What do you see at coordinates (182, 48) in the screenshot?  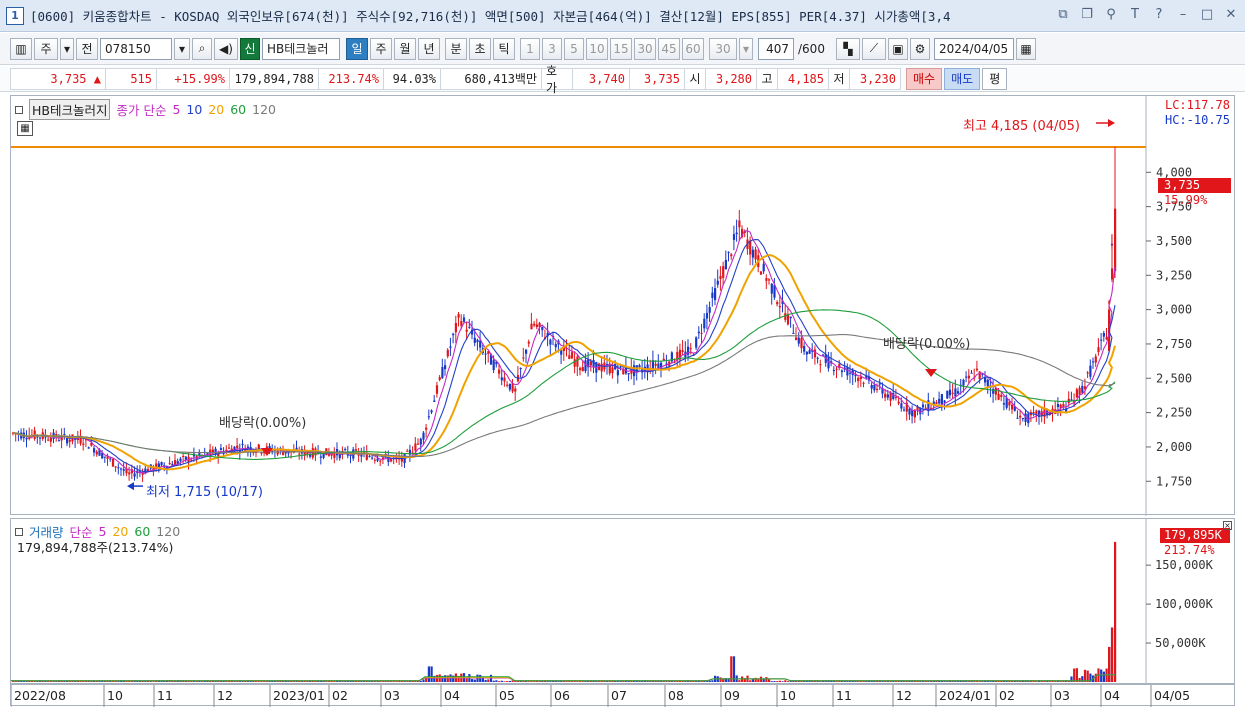 I see `code-dropdown-icon: ▾` at bounding box center [182, 48].